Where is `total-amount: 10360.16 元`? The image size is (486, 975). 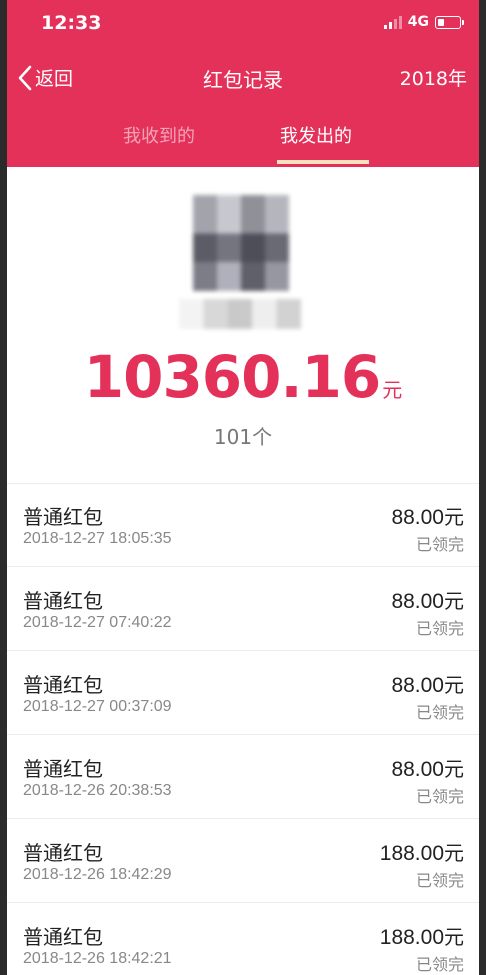
total-amount: 10360.16 元 is located at coordinates (243, 377).